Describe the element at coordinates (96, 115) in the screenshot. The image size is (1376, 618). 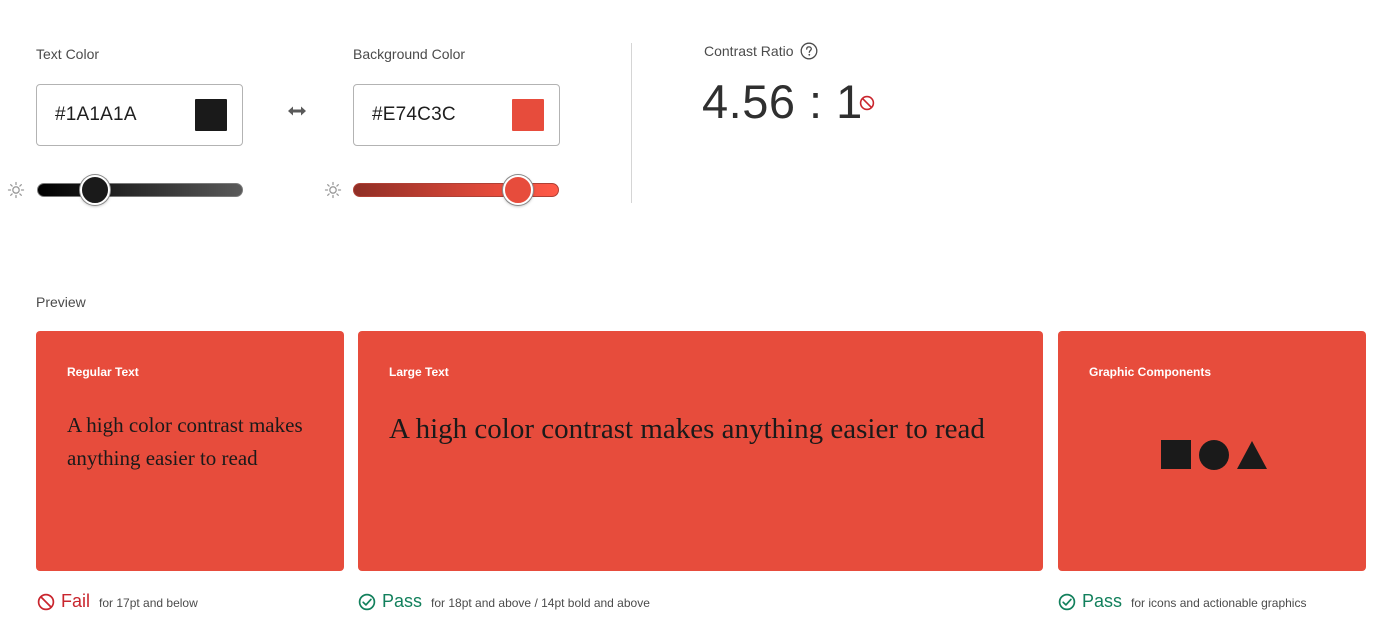
I see `text-color-hex-input: #1A1A1A` at that location.